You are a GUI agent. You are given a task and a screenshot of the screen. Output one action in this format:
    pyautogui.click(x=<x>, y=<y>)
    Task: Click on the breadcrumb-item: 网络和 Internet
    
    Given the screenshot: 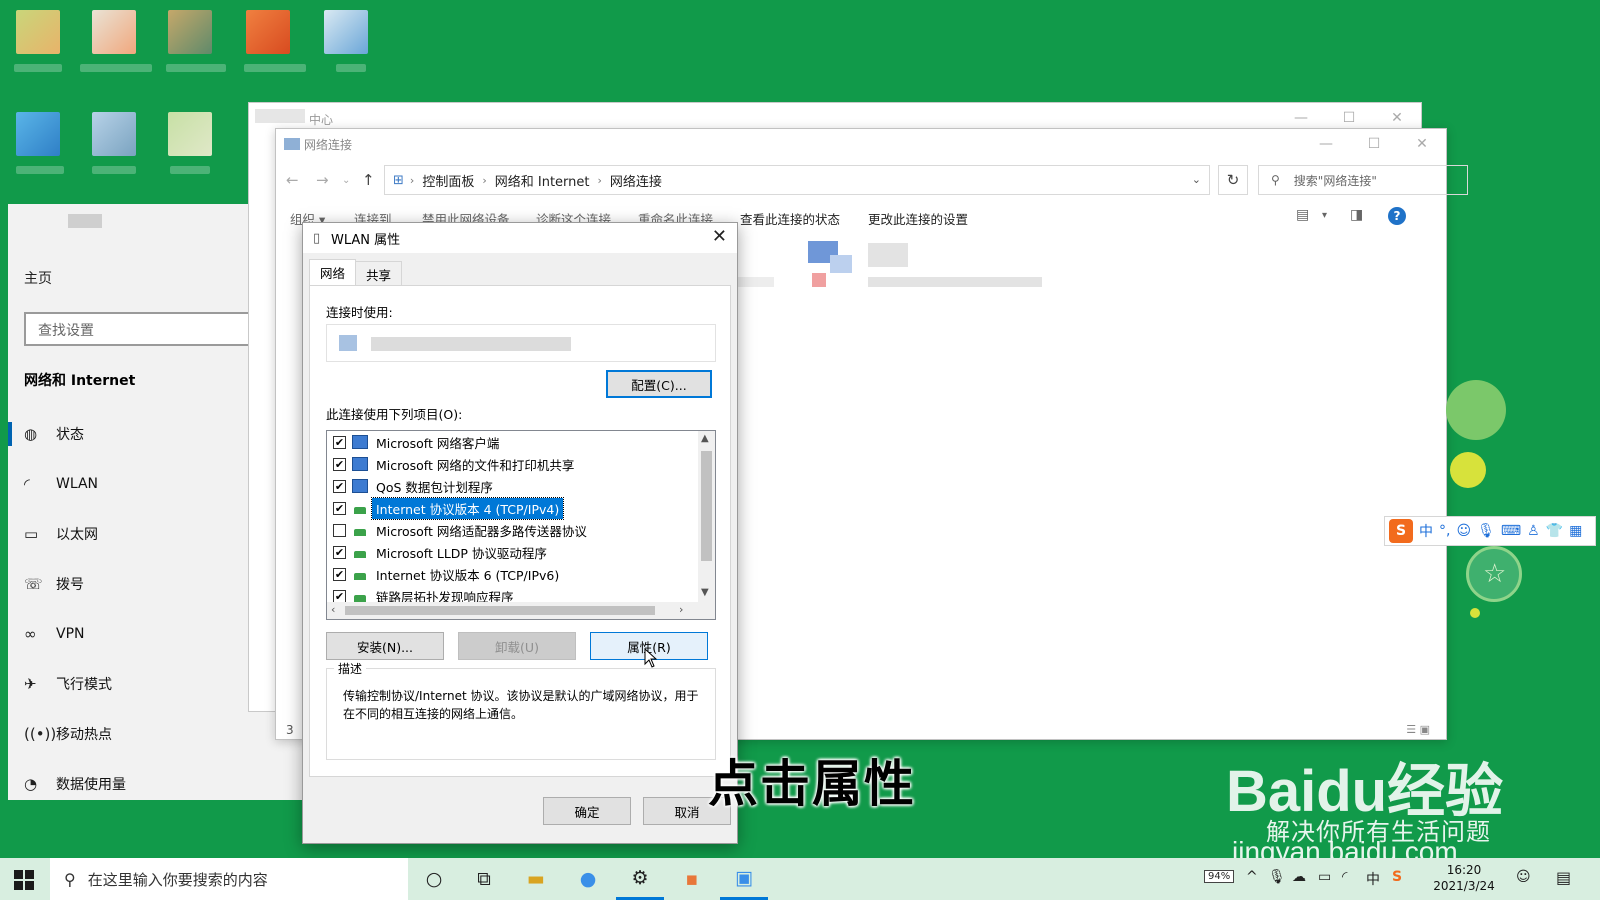 What is the action you would take?
    pyautogui.click(x=542, y=180)
    